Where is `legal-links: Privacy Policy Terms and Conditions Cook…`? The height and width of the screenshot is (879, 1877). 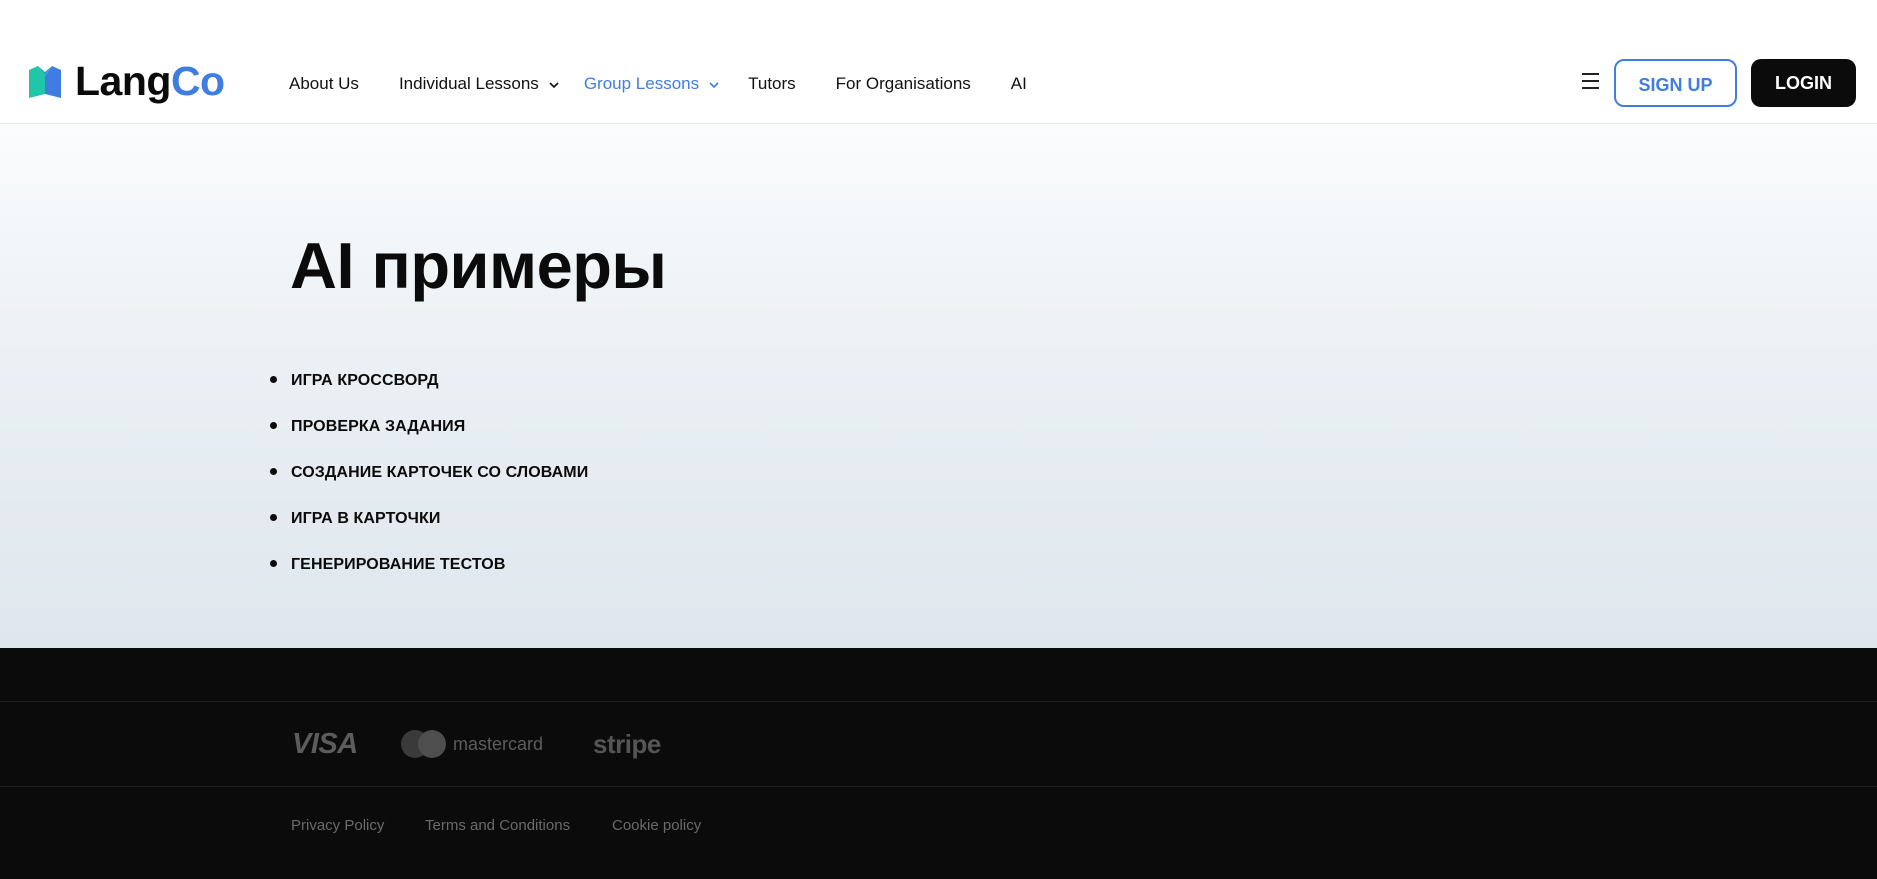 legal-links: Privacy Policy Terms and Conditions Cook… is located at coordinates (938, 827).